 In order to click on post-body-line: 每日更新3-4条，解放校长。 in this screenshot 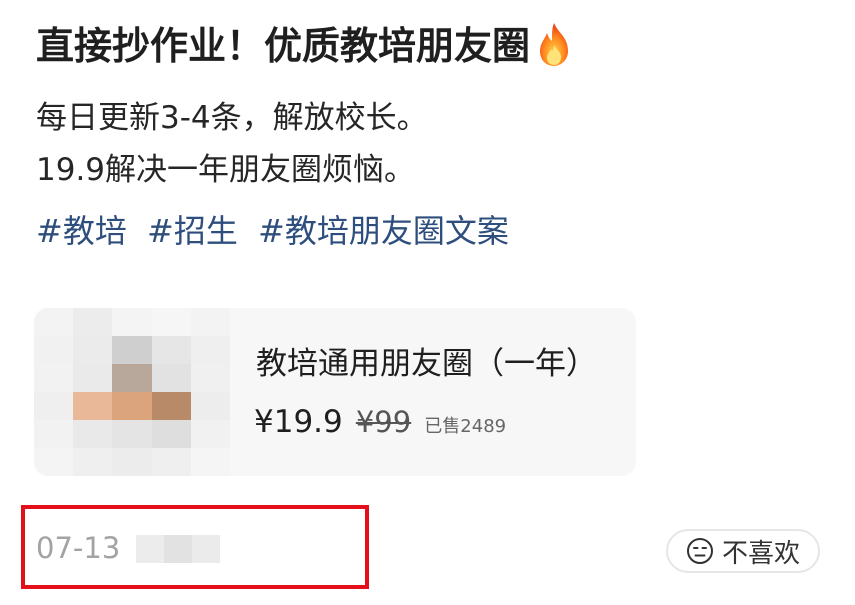, I will do `click(232, 118)`.